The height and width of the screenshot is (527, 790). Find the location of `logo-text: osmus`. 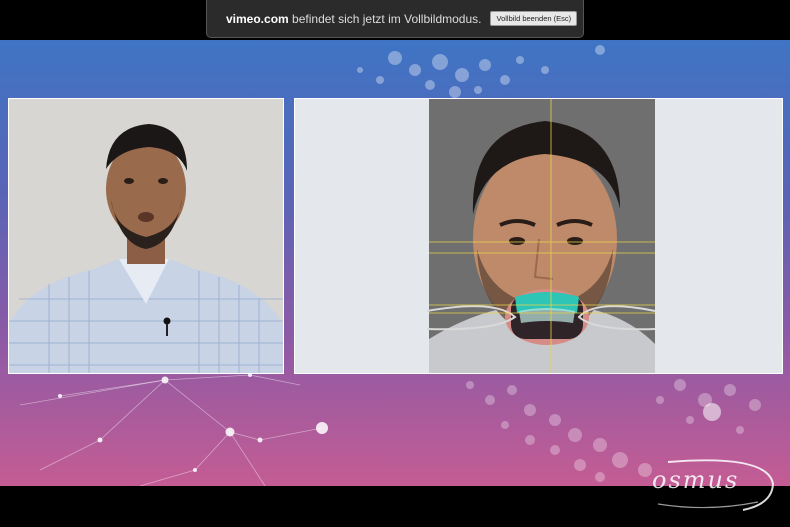

logo-text: osmus is located at coordinates (696, 480).